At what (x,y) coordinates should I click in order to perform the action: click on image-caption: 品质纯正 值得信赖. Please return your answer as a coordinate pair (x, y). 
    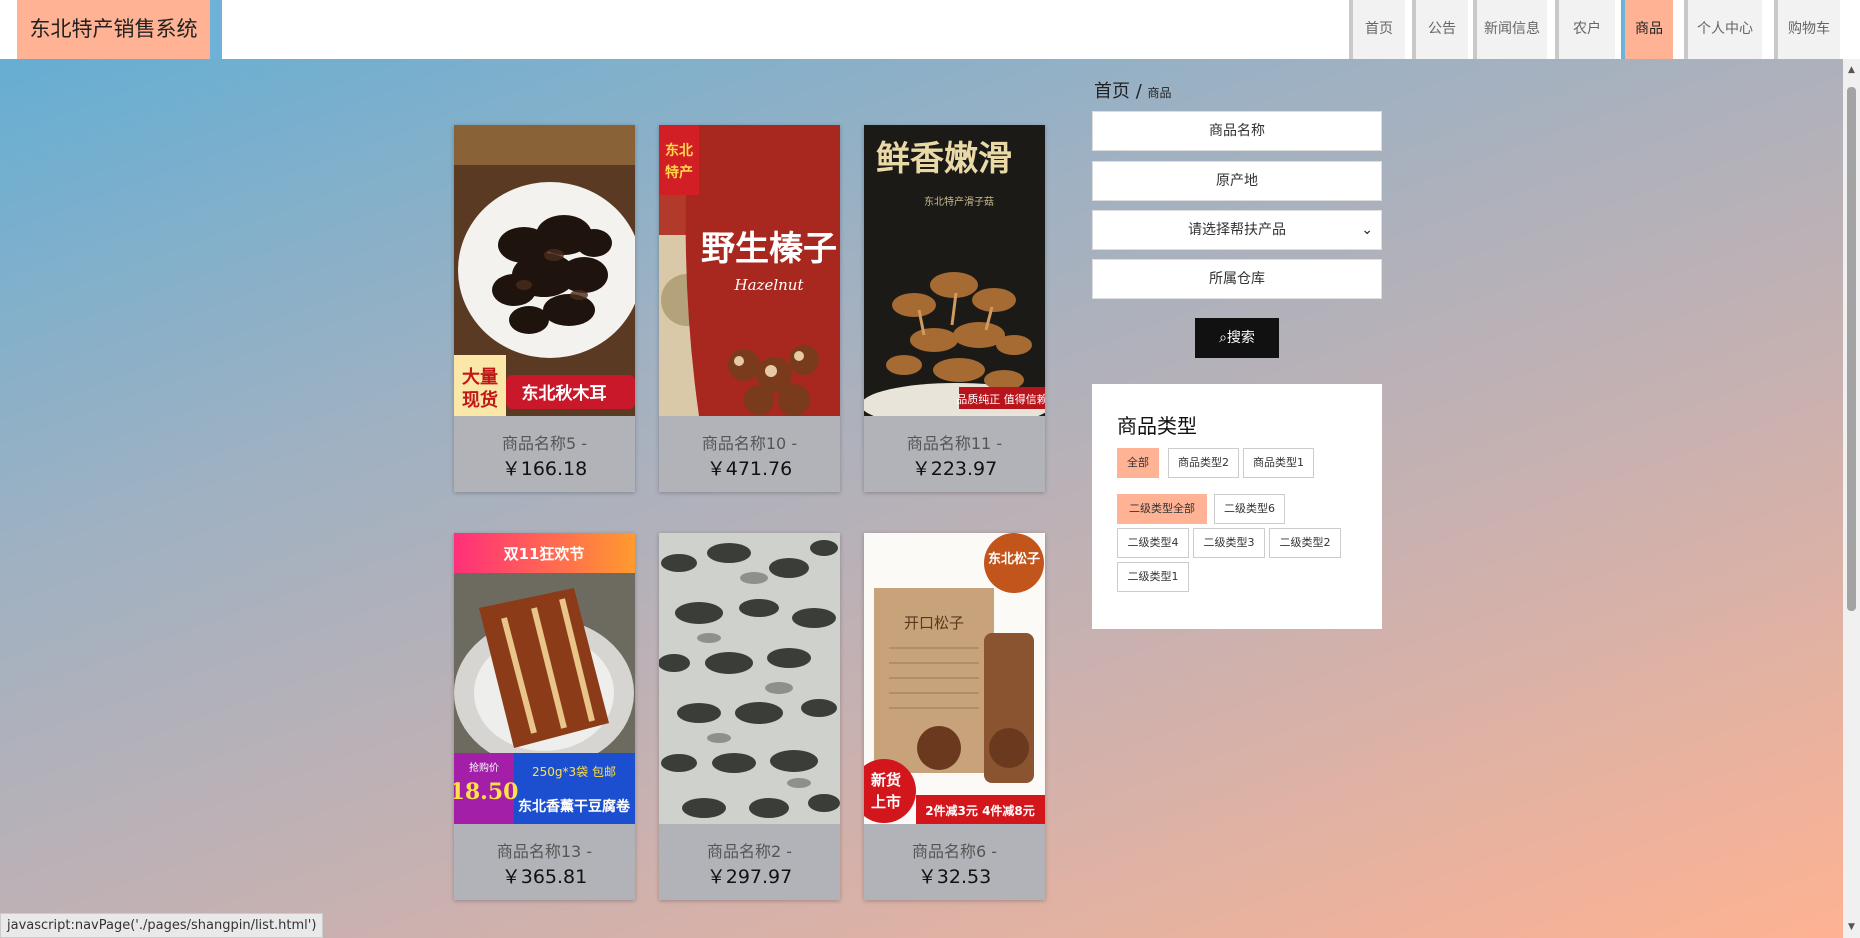
    Looking at the image, I should click on (1000, 399).